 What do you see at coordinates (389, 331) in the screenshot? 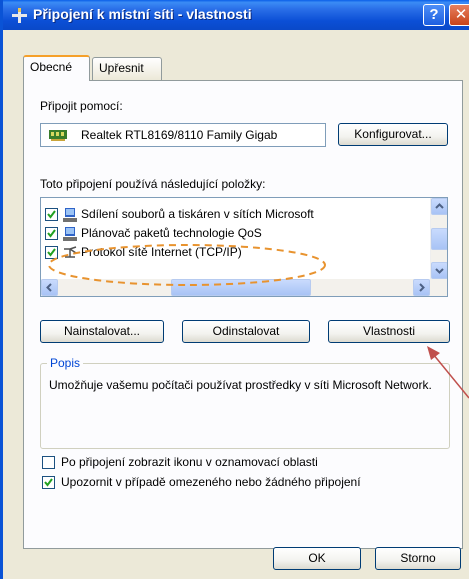
I see `properties-button: Vlastnosti` at bounding box center [389, 331].